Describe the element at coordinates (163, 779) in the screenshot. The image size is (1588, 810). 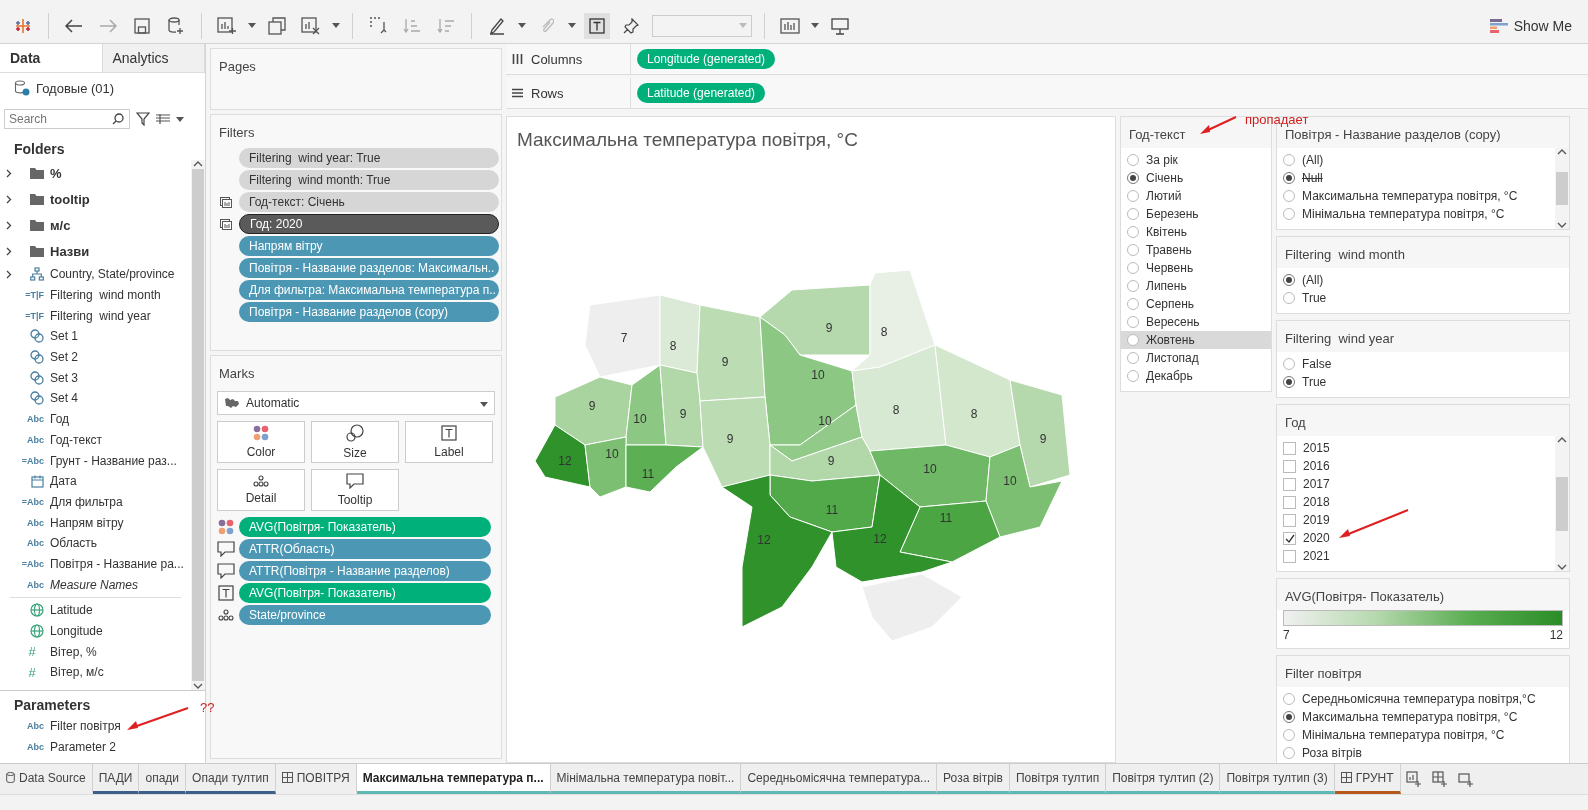
I see `sheet-tab: опади` at that location.